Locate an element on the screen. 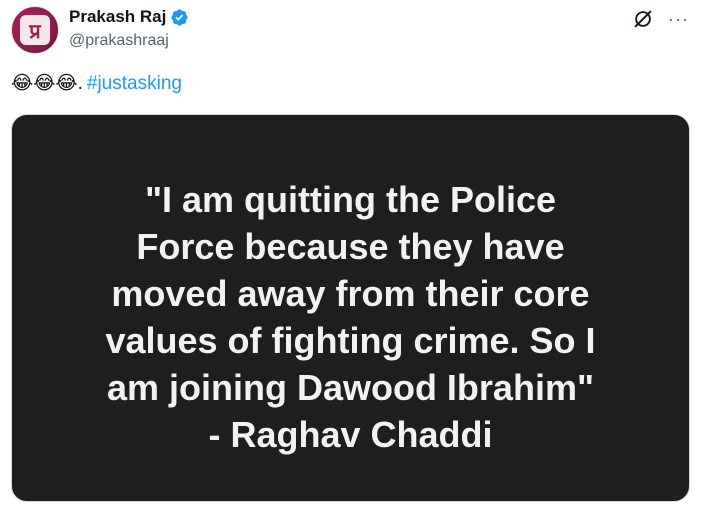 The image size is (707, 522). author-display-name: Prakash Raj is located at coordinates (117, 17).